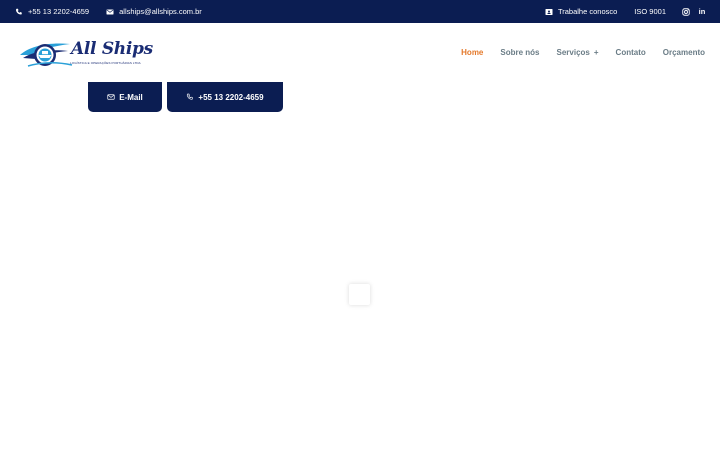 This screenshot has width=720, height=450. I want to click on top-phone-text: +55 13 2202-4659, so click(59, 11).